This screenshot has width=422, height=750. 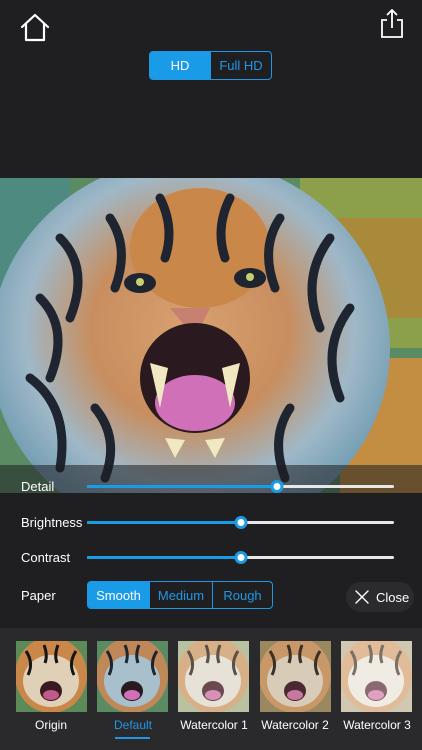 I want to click on filter-label-default: Default, so click(x=133, y=725).